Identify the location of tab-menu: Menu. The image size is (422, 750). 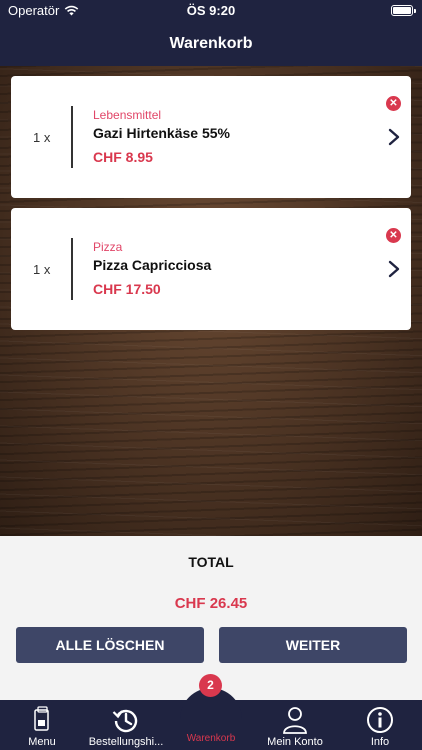
(42, 725).